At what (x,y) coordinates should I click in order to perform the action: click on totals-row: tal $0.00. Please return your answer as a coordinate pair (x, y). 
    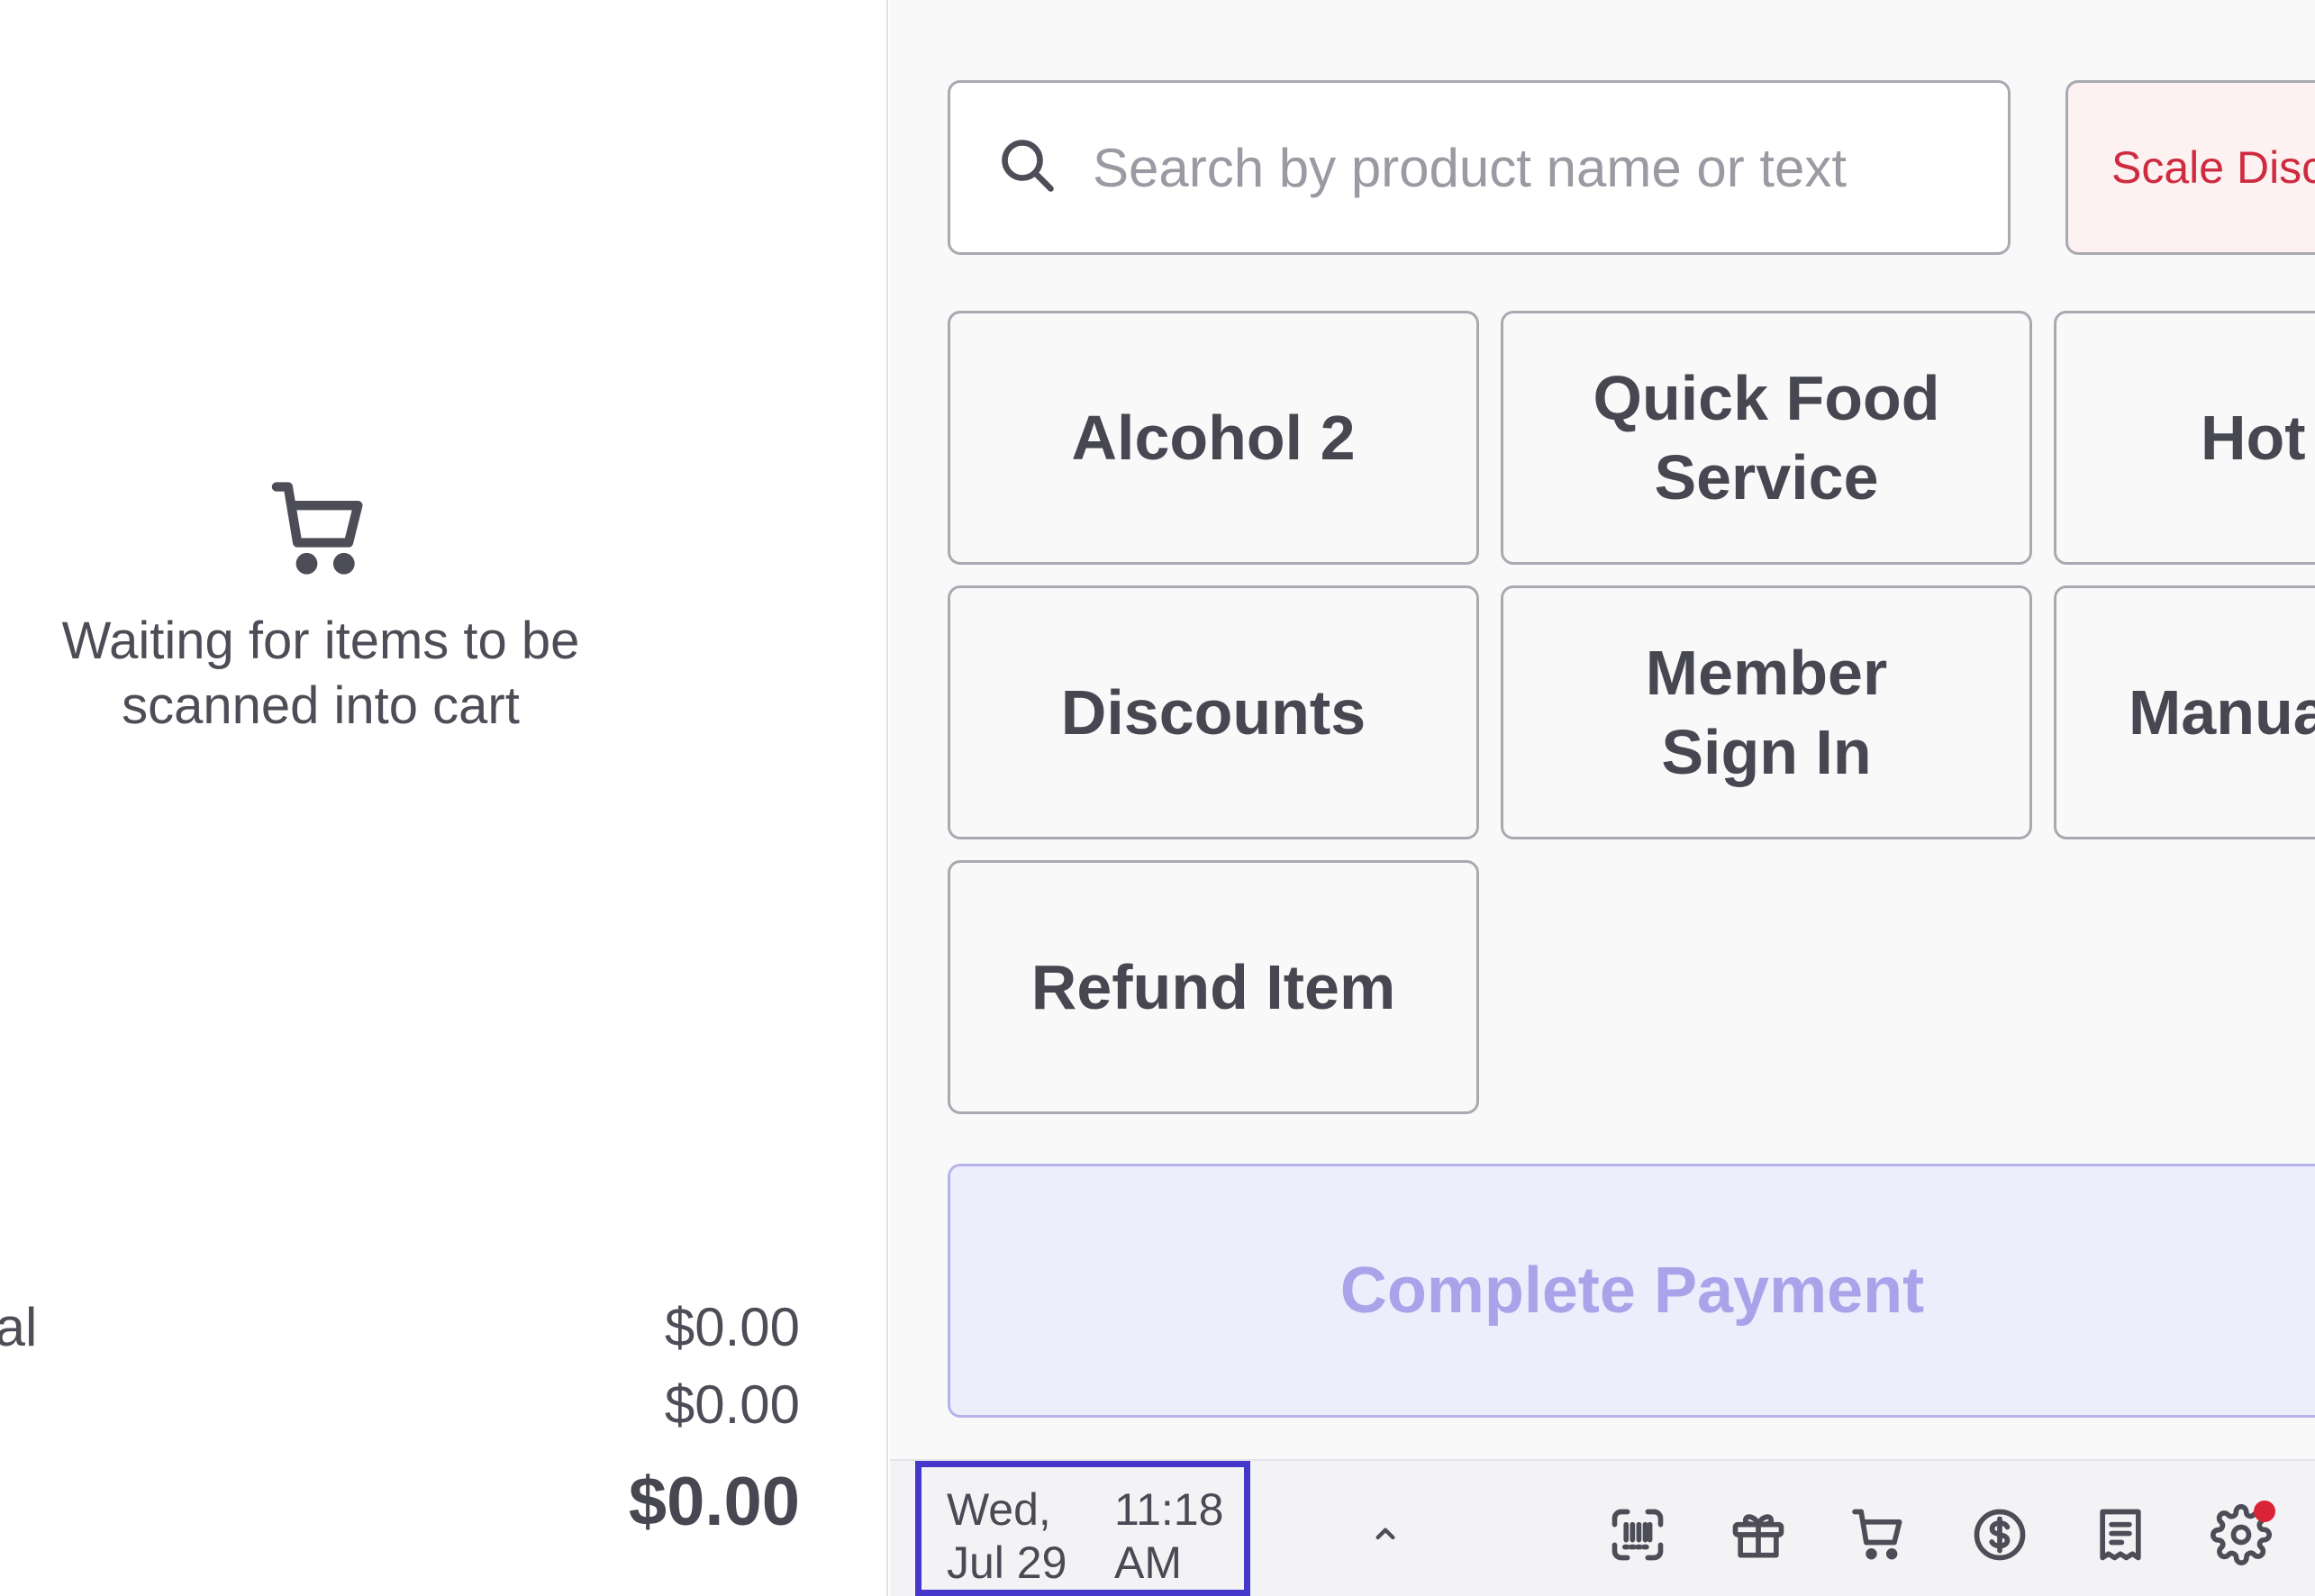
    Looking at the image, I should click on (400, 1326).